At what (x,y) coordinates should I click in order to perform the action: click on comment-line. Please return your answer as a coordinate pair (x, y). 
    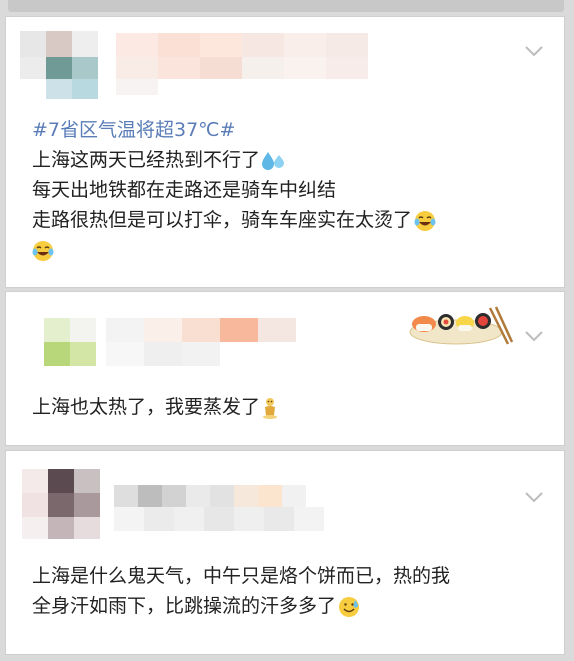
    Looking at the image, I should click on (234, 250).